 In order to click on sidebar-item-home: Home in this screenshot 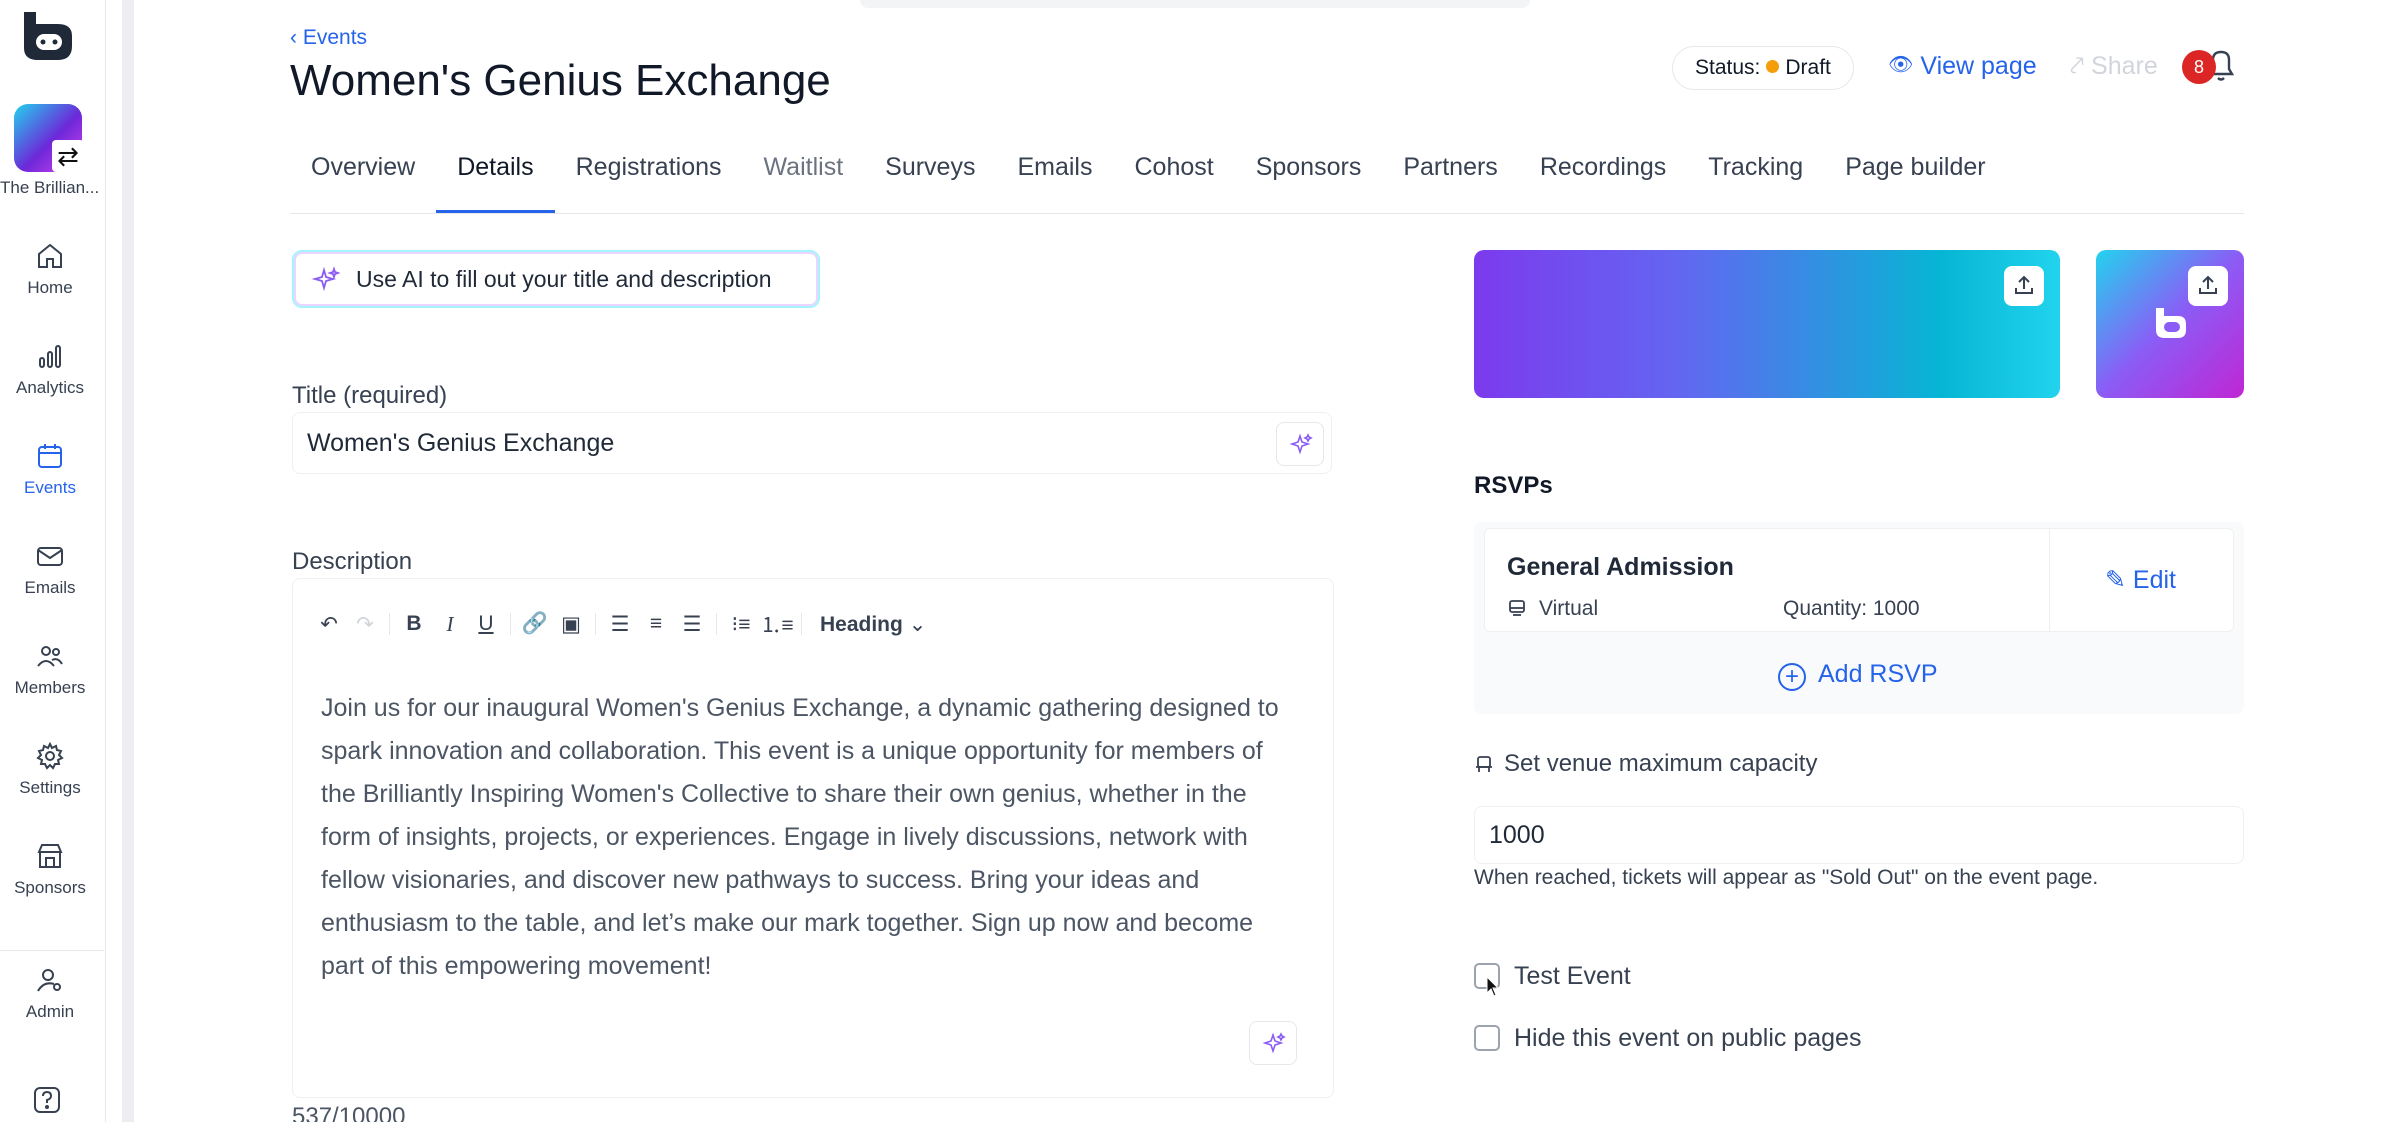, I will do `click(50, 269)`.